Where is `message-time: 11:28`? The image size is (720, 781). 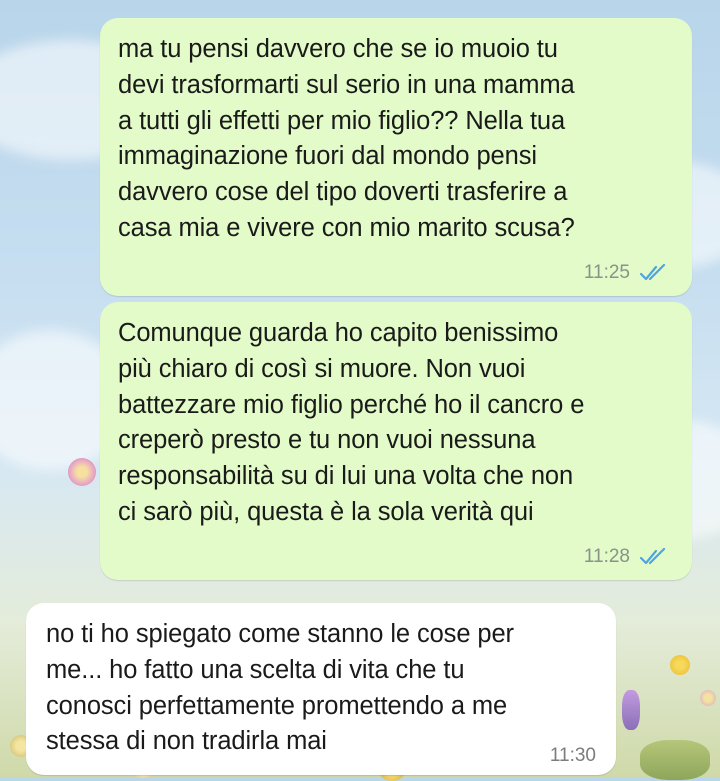
message-time: 11:28 is located at coordinates (606, 556).